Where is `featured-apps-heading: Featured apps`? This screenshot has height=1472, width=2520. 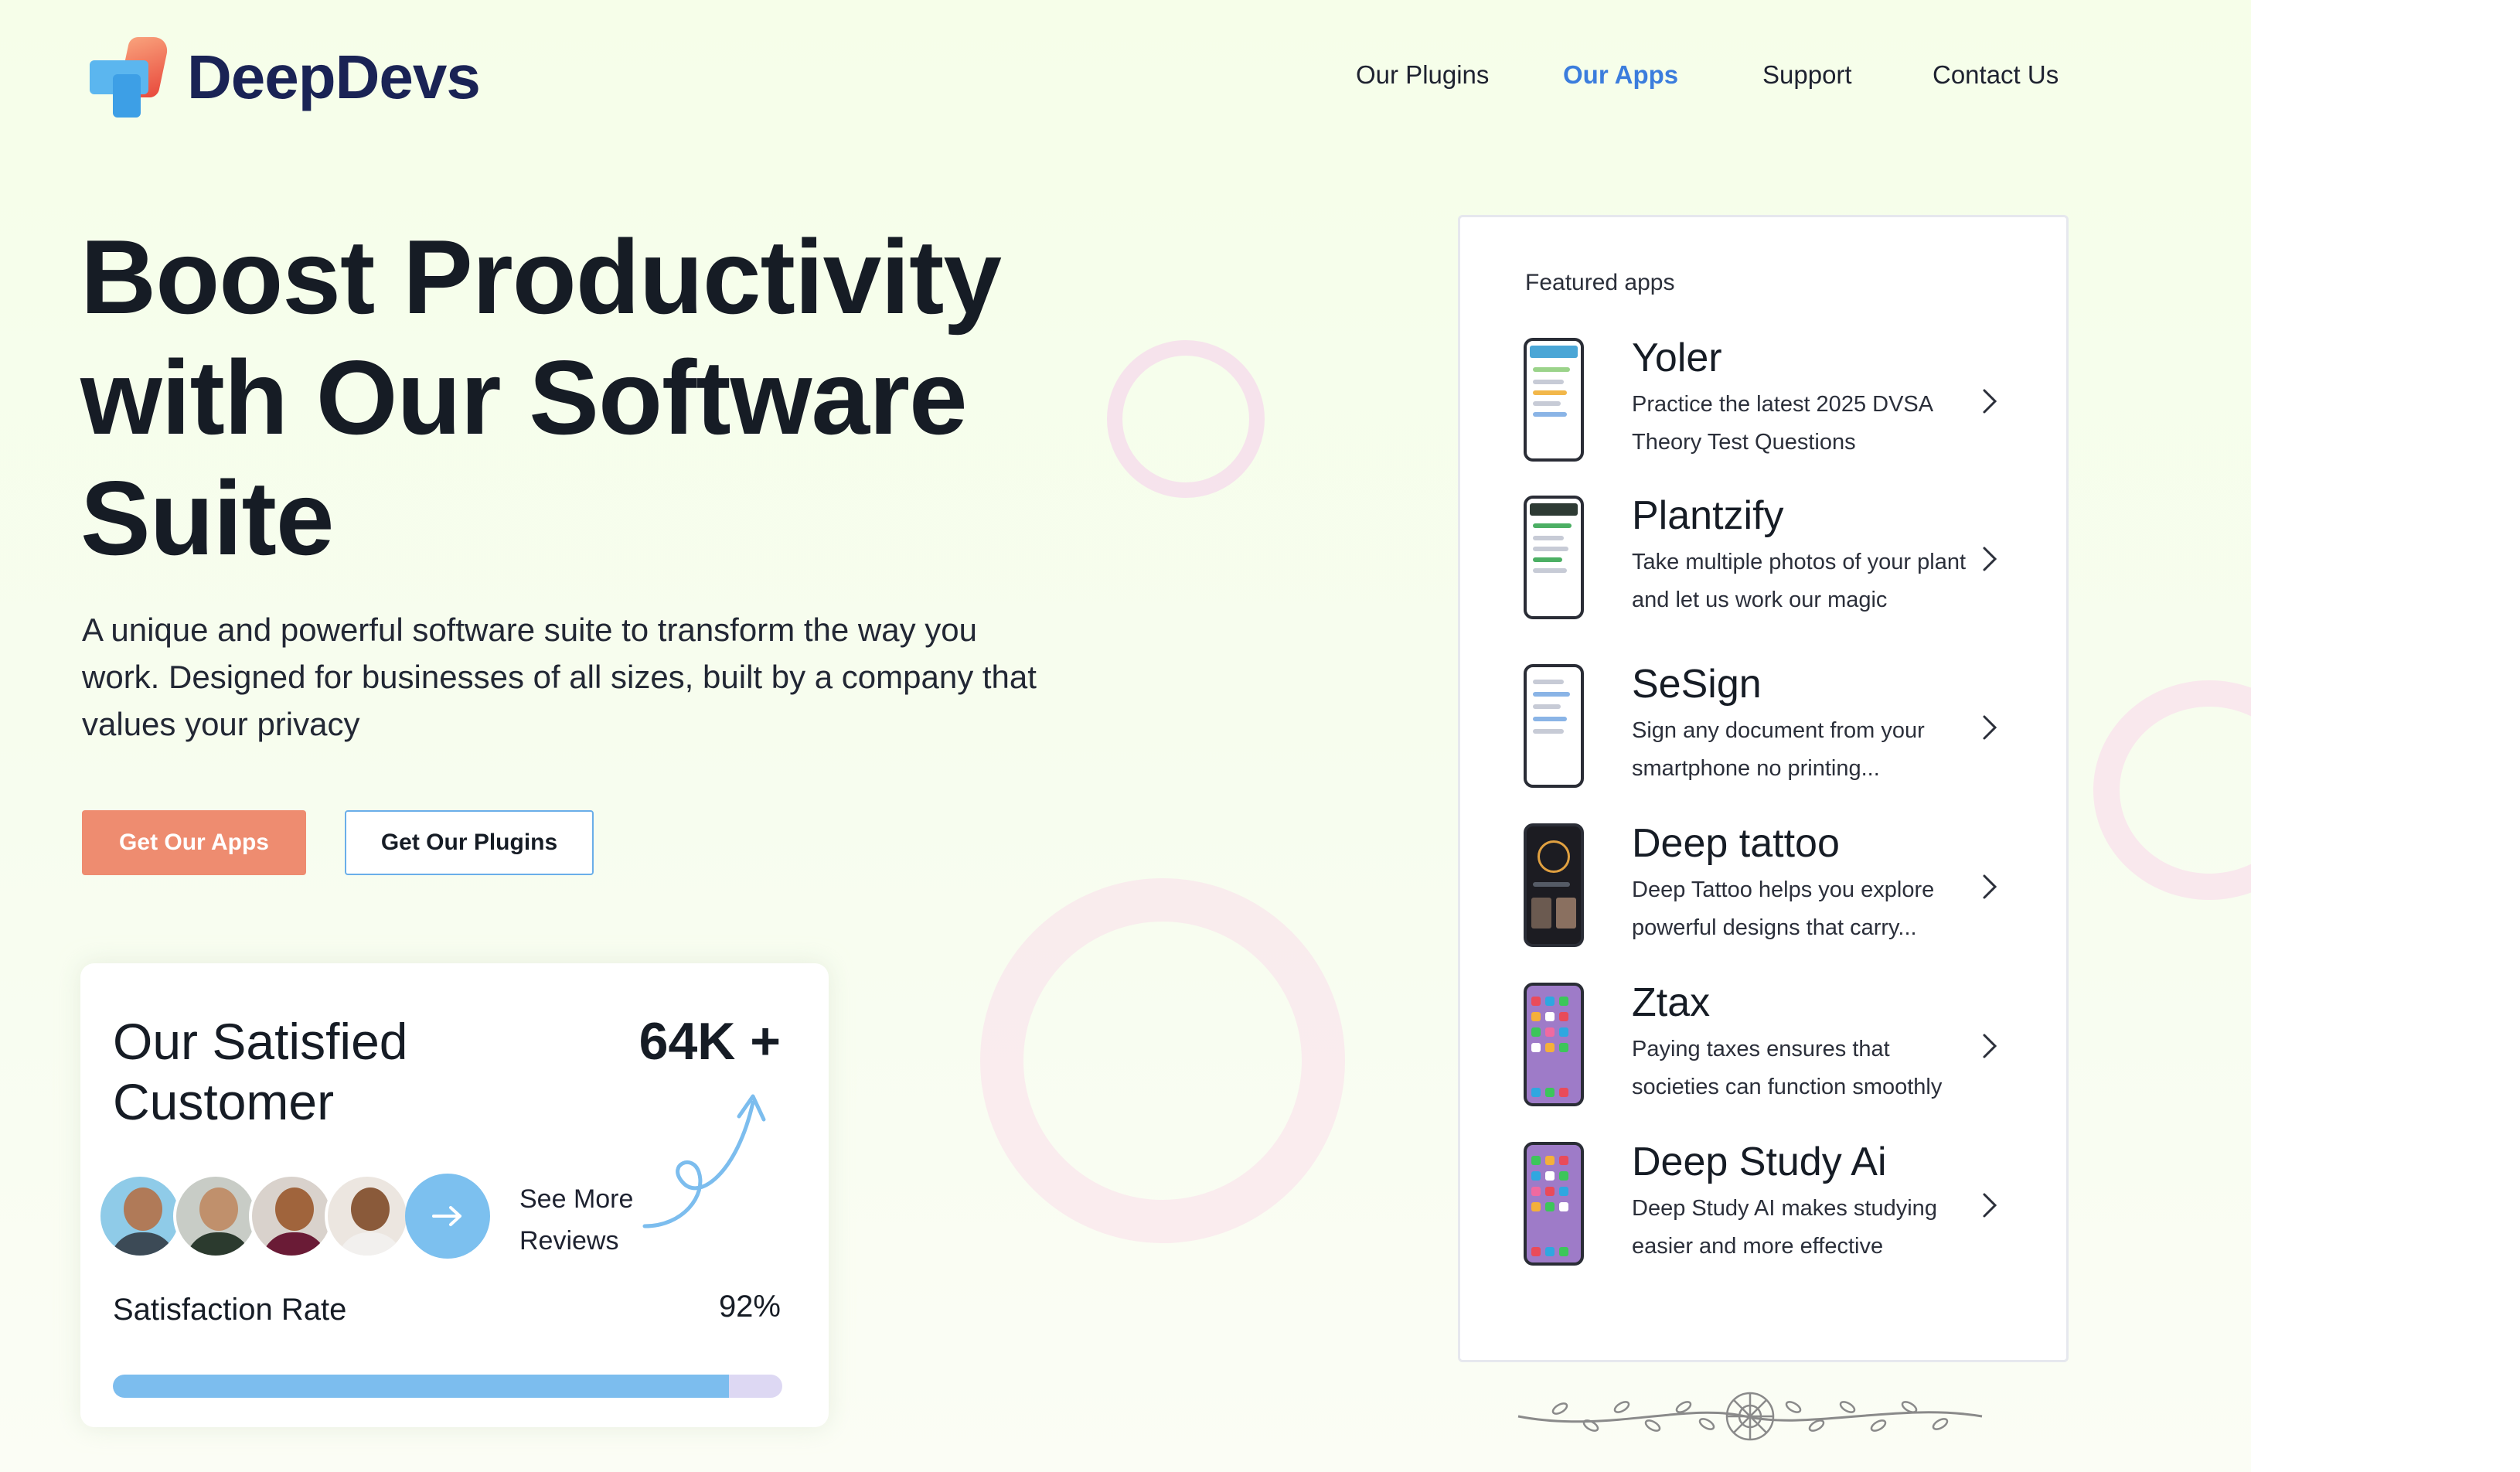 featured-apps-heading: Featured apps is located at coordinates (1600, 282).